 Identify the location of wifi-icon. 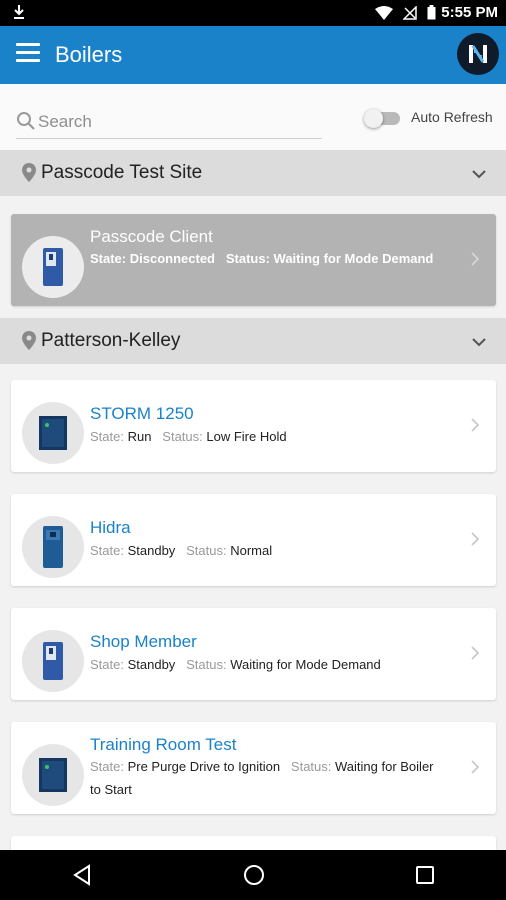
(384, 15).